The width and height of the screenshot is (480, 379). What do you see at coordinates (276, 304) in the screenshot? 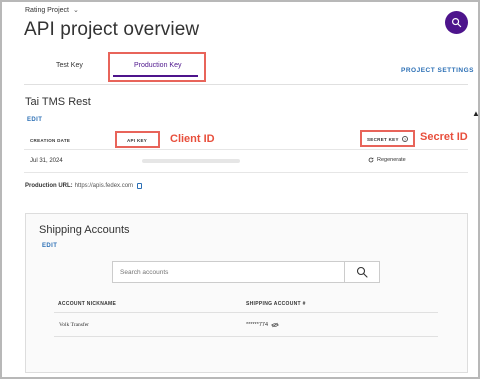
I see `header-shipping-account-number: SHIPPING ACCOUNT #` at bounding box center [276, 304].